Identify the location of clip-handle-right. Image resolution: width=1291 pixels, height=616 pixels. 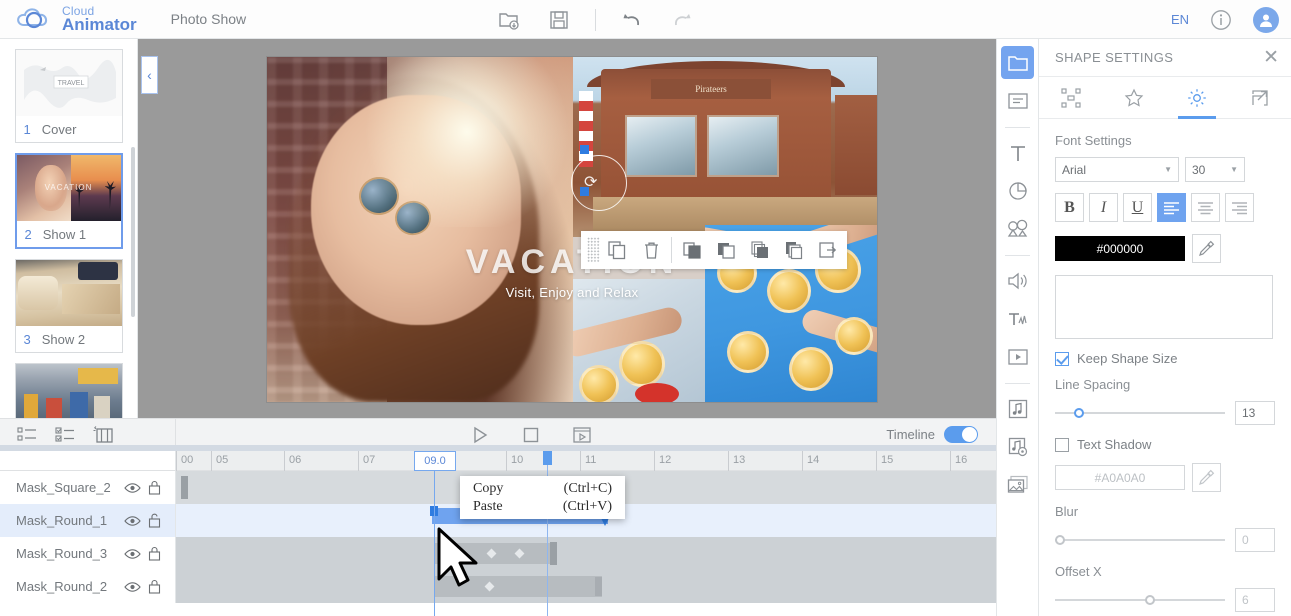
(598, 586).